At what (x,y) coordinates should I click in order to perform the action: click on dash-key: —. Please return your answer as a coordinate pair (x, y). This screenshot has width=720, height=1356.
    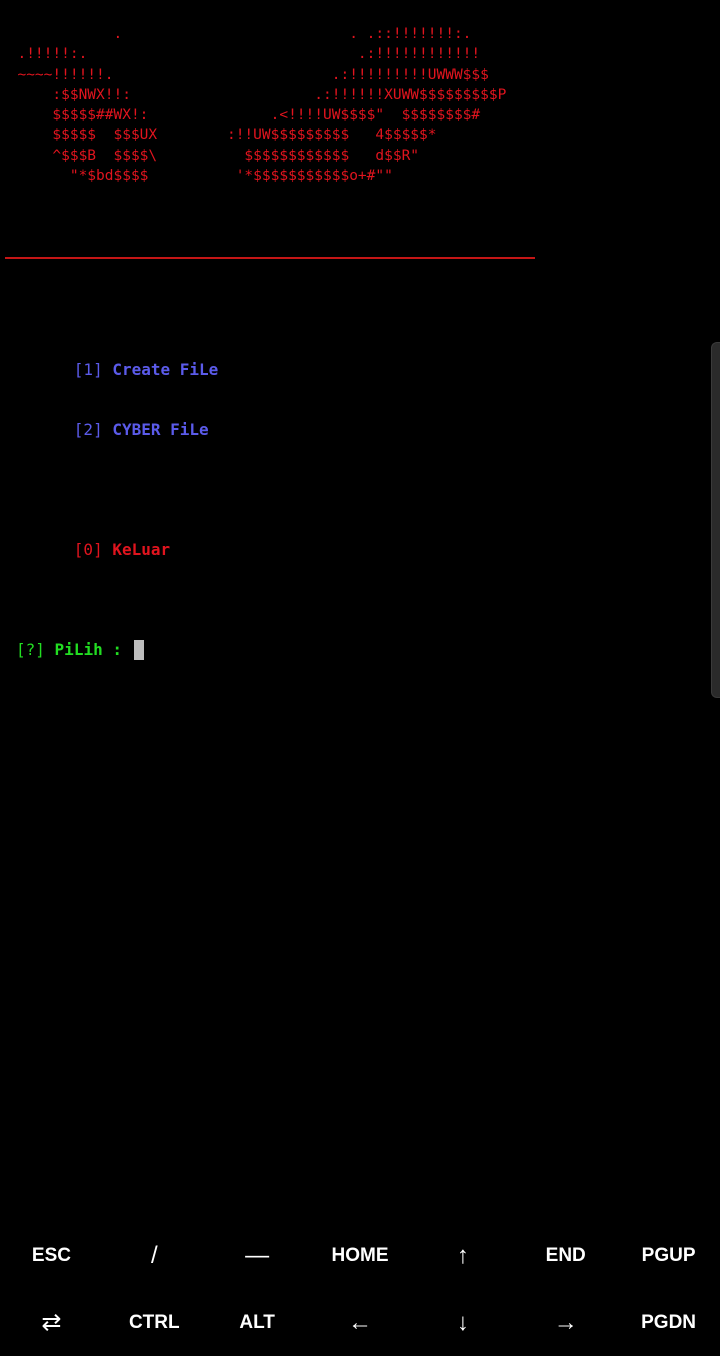
    Looking at the image, I should click on (257, 1255).